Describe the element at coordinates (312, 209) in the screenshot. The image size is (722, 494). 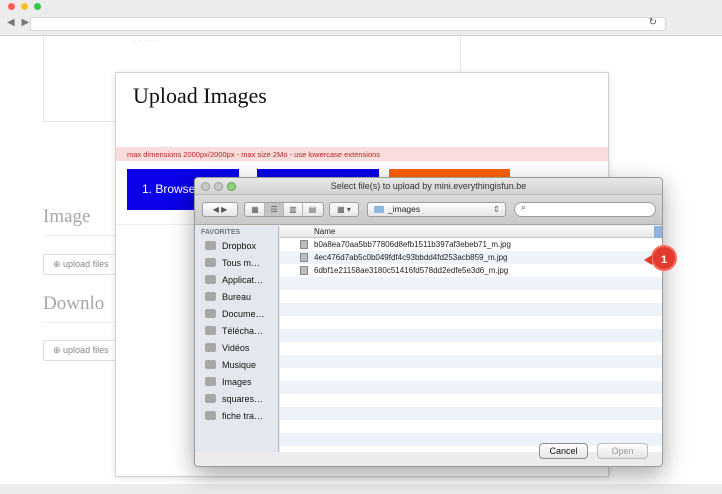
I see `coverflow-view-icon: ▤` at that location.